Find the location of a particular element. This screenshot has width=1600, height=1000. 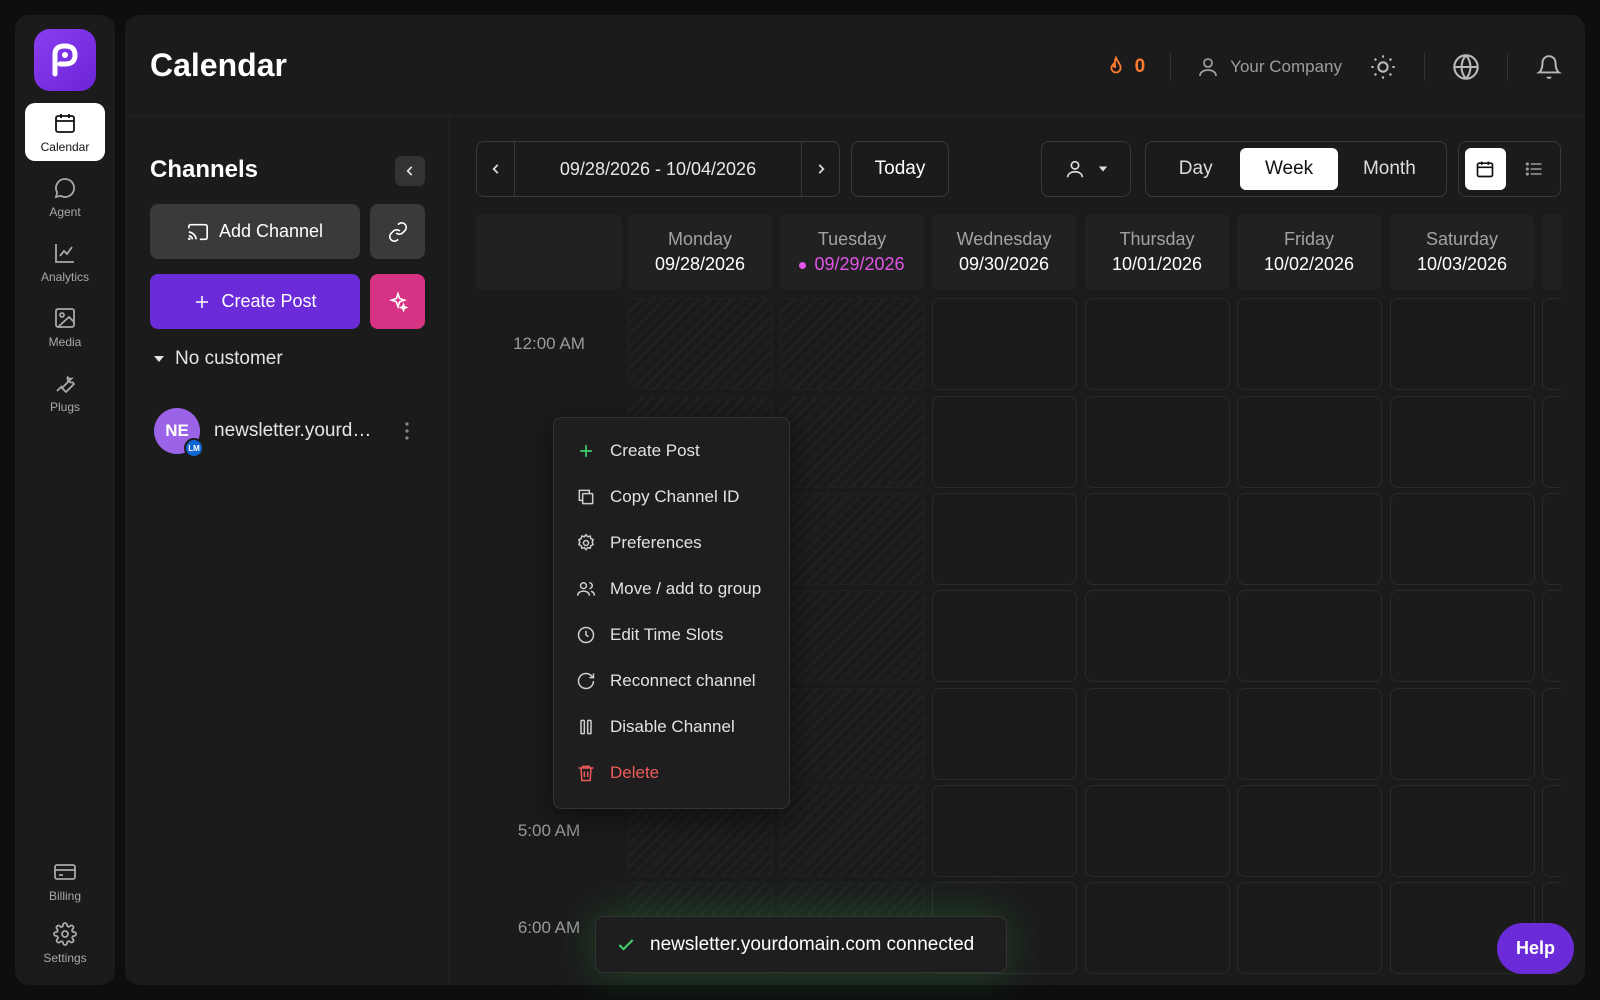

menu-reconnect-channel: Reconnect channel is located at coordinates (671, 681).